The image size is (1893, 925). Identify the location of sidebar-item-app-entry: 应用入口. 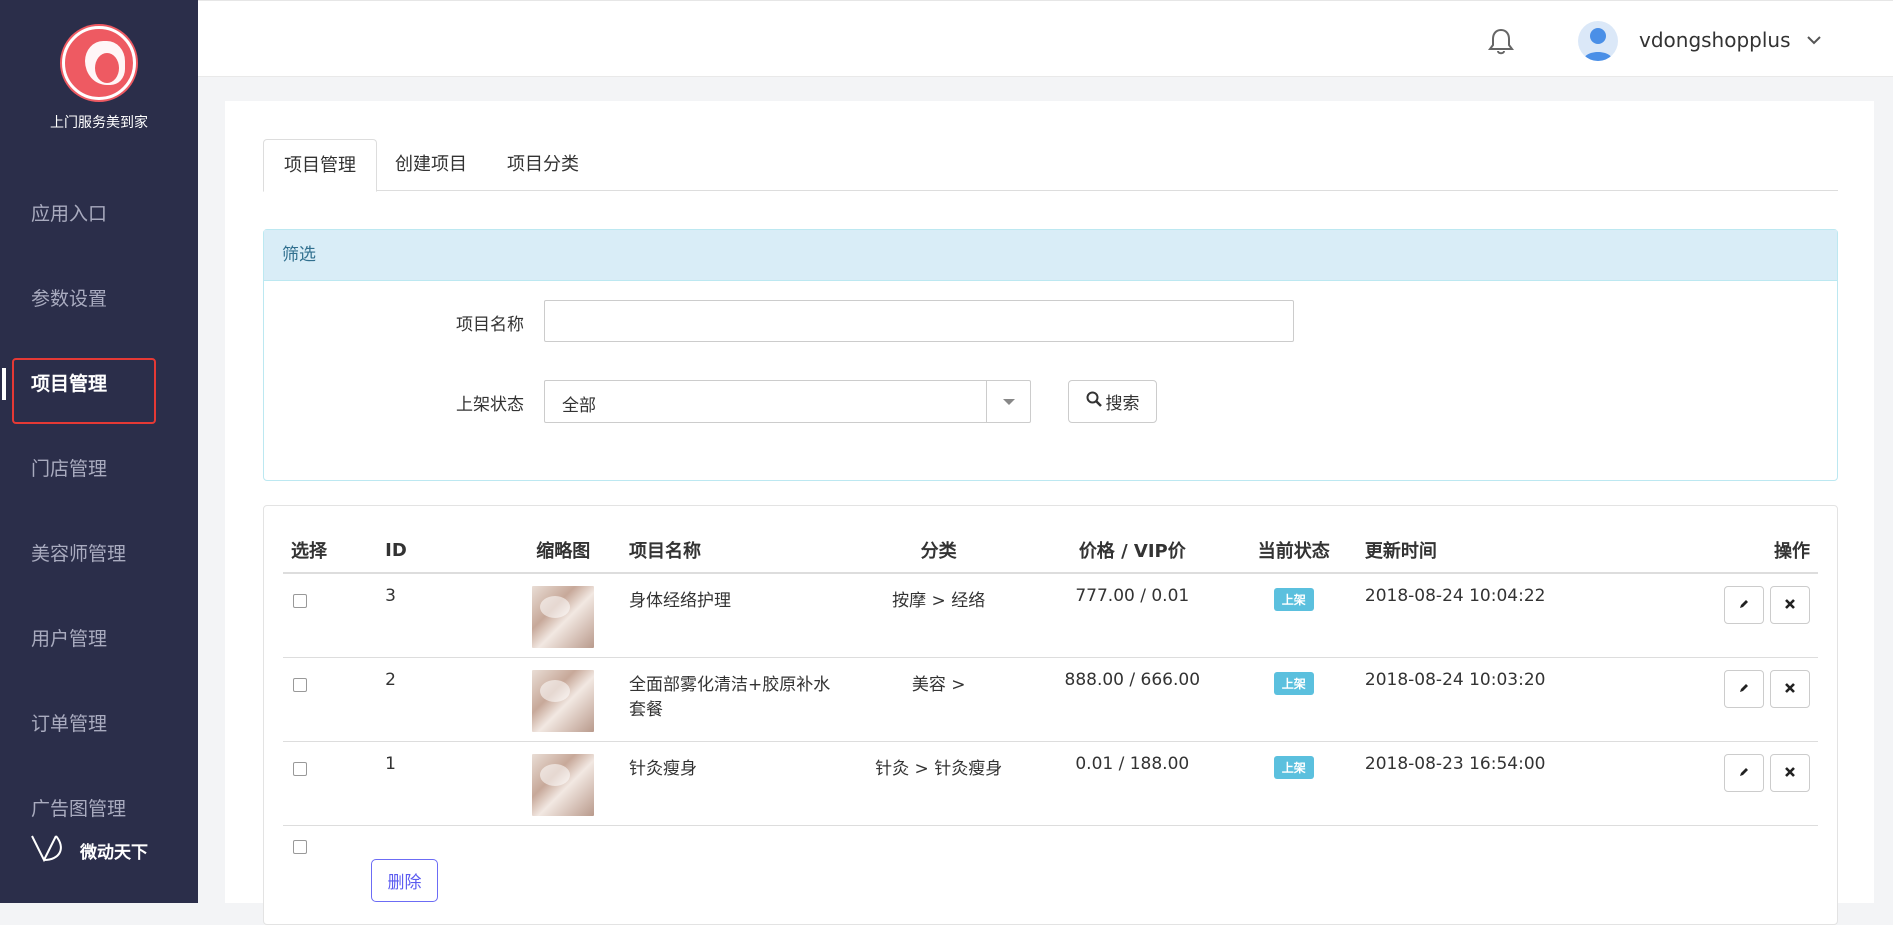
(99, 214).